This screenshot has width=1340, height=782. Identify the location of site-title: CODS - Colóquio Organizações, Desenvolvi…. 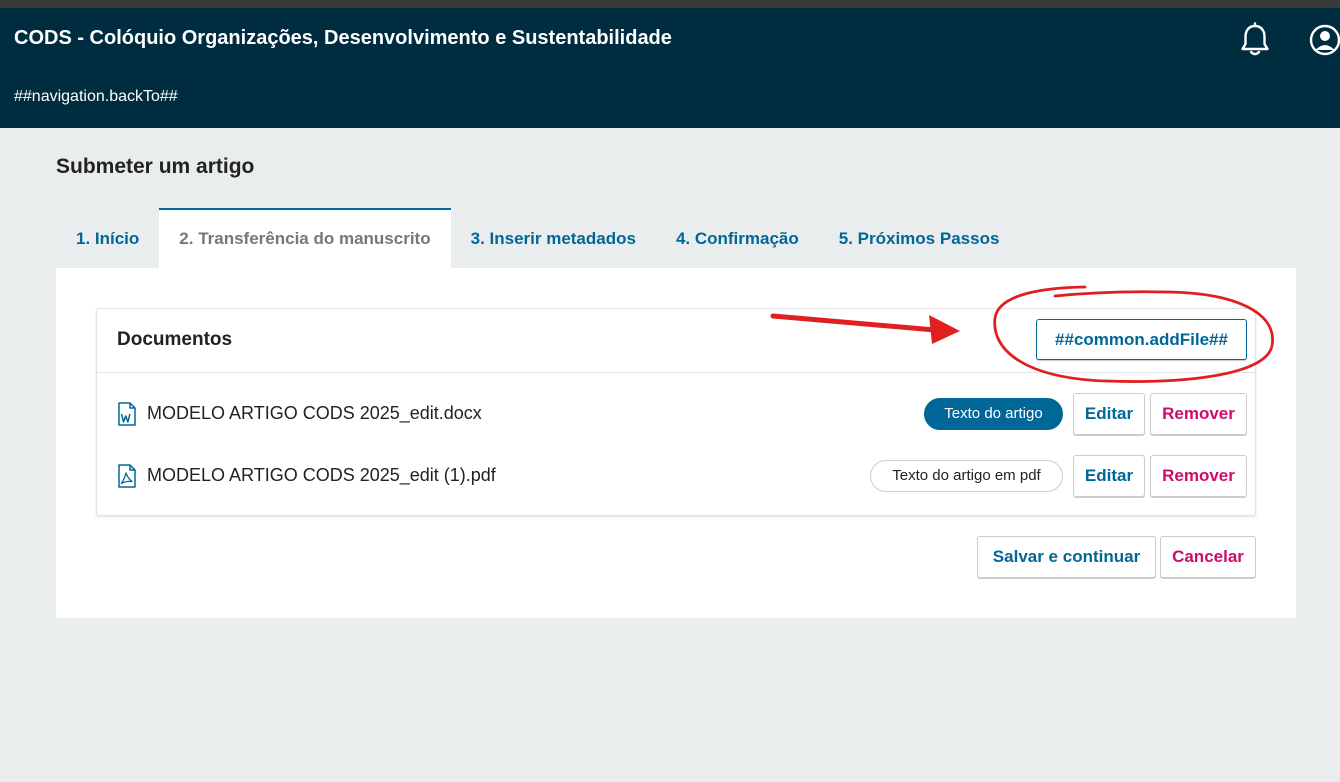
(343, 38).